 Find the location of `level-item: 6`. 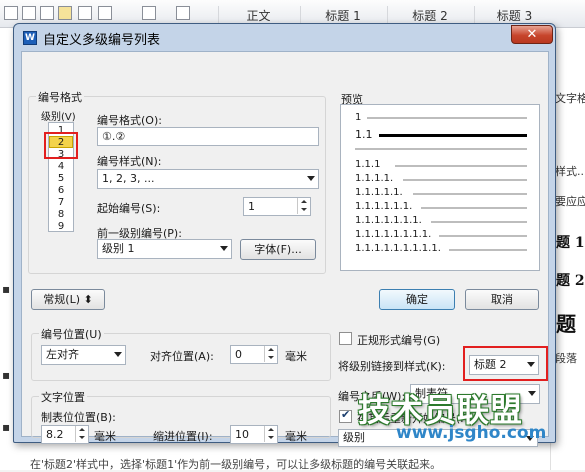

level-item: 6 is located at coordinates (61, 190).